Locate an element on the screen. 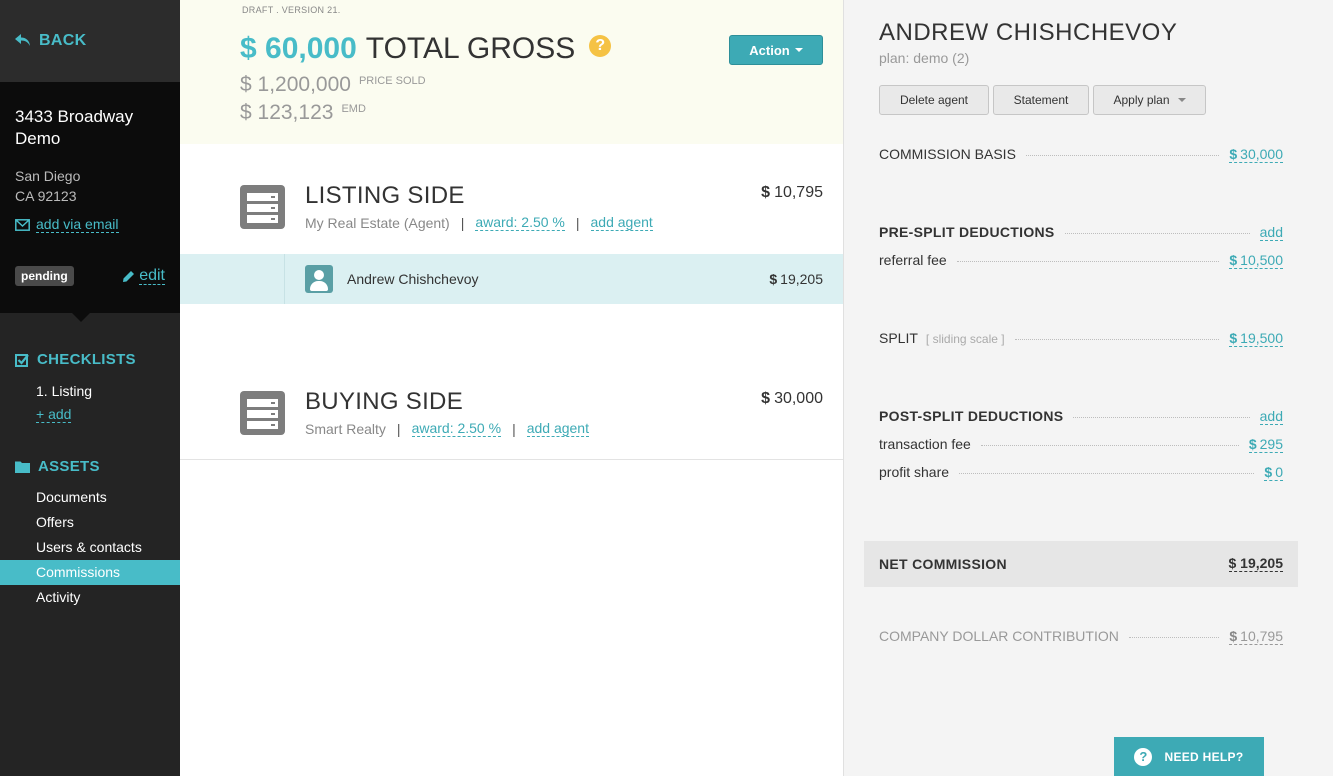 The width and height of the screenshot is (1333, 776). property-state-zip: CA 92123 is located at coordinates (46, 196).